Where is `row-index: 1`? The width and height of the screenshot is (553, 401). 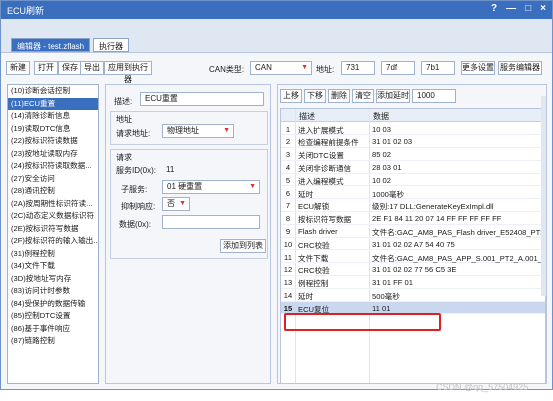 row-index: 1 is located at coordinates (288, 129).